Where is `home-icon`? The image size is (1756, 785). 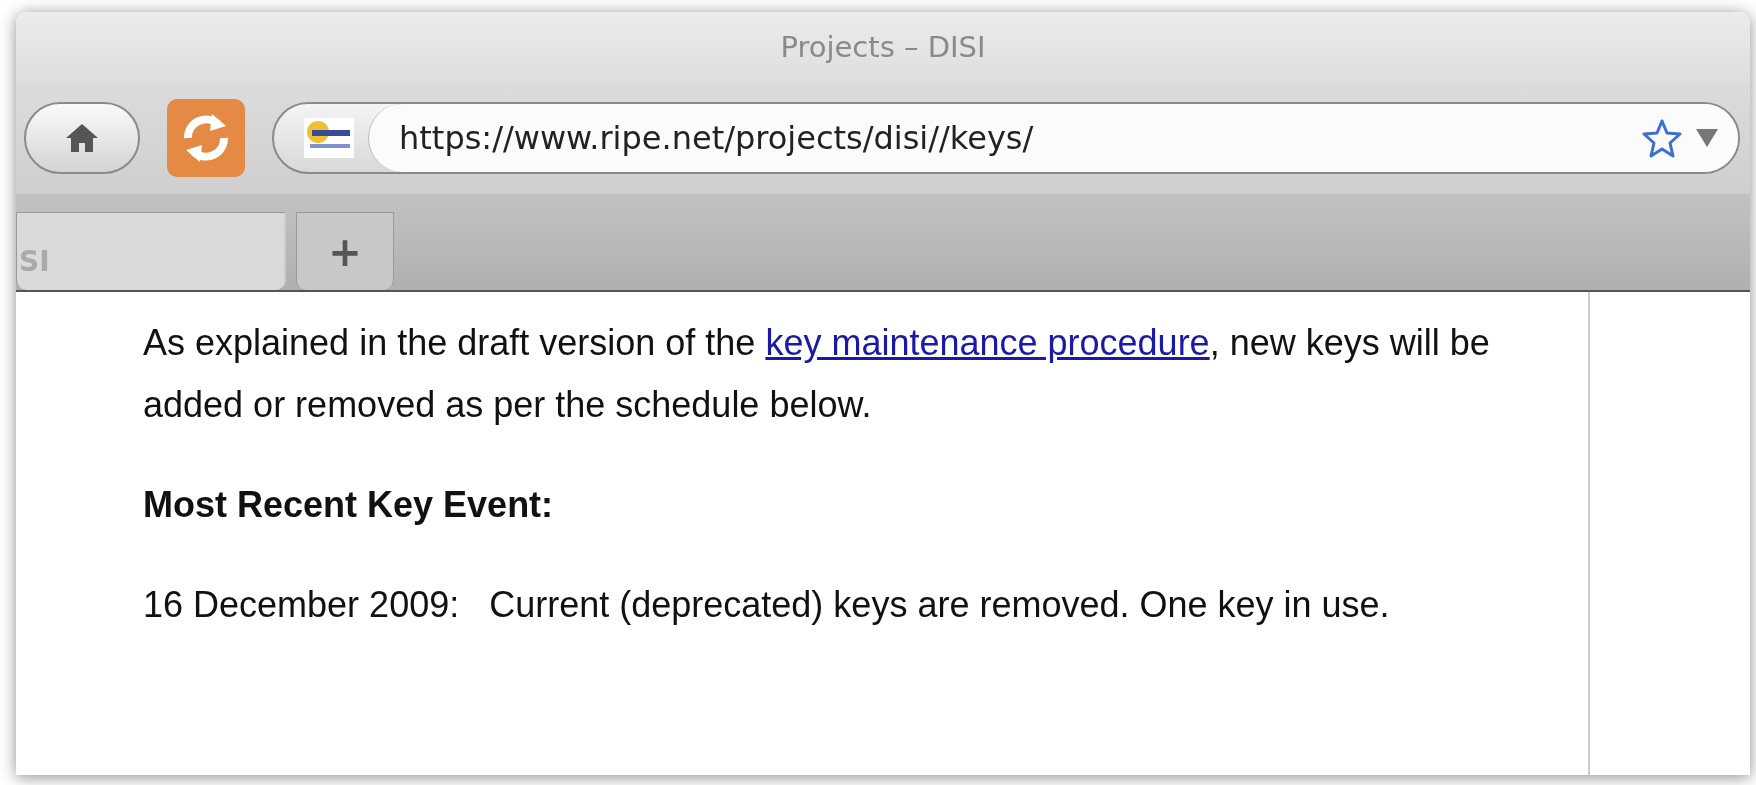 home-icon is located at coordinates (82, 138).